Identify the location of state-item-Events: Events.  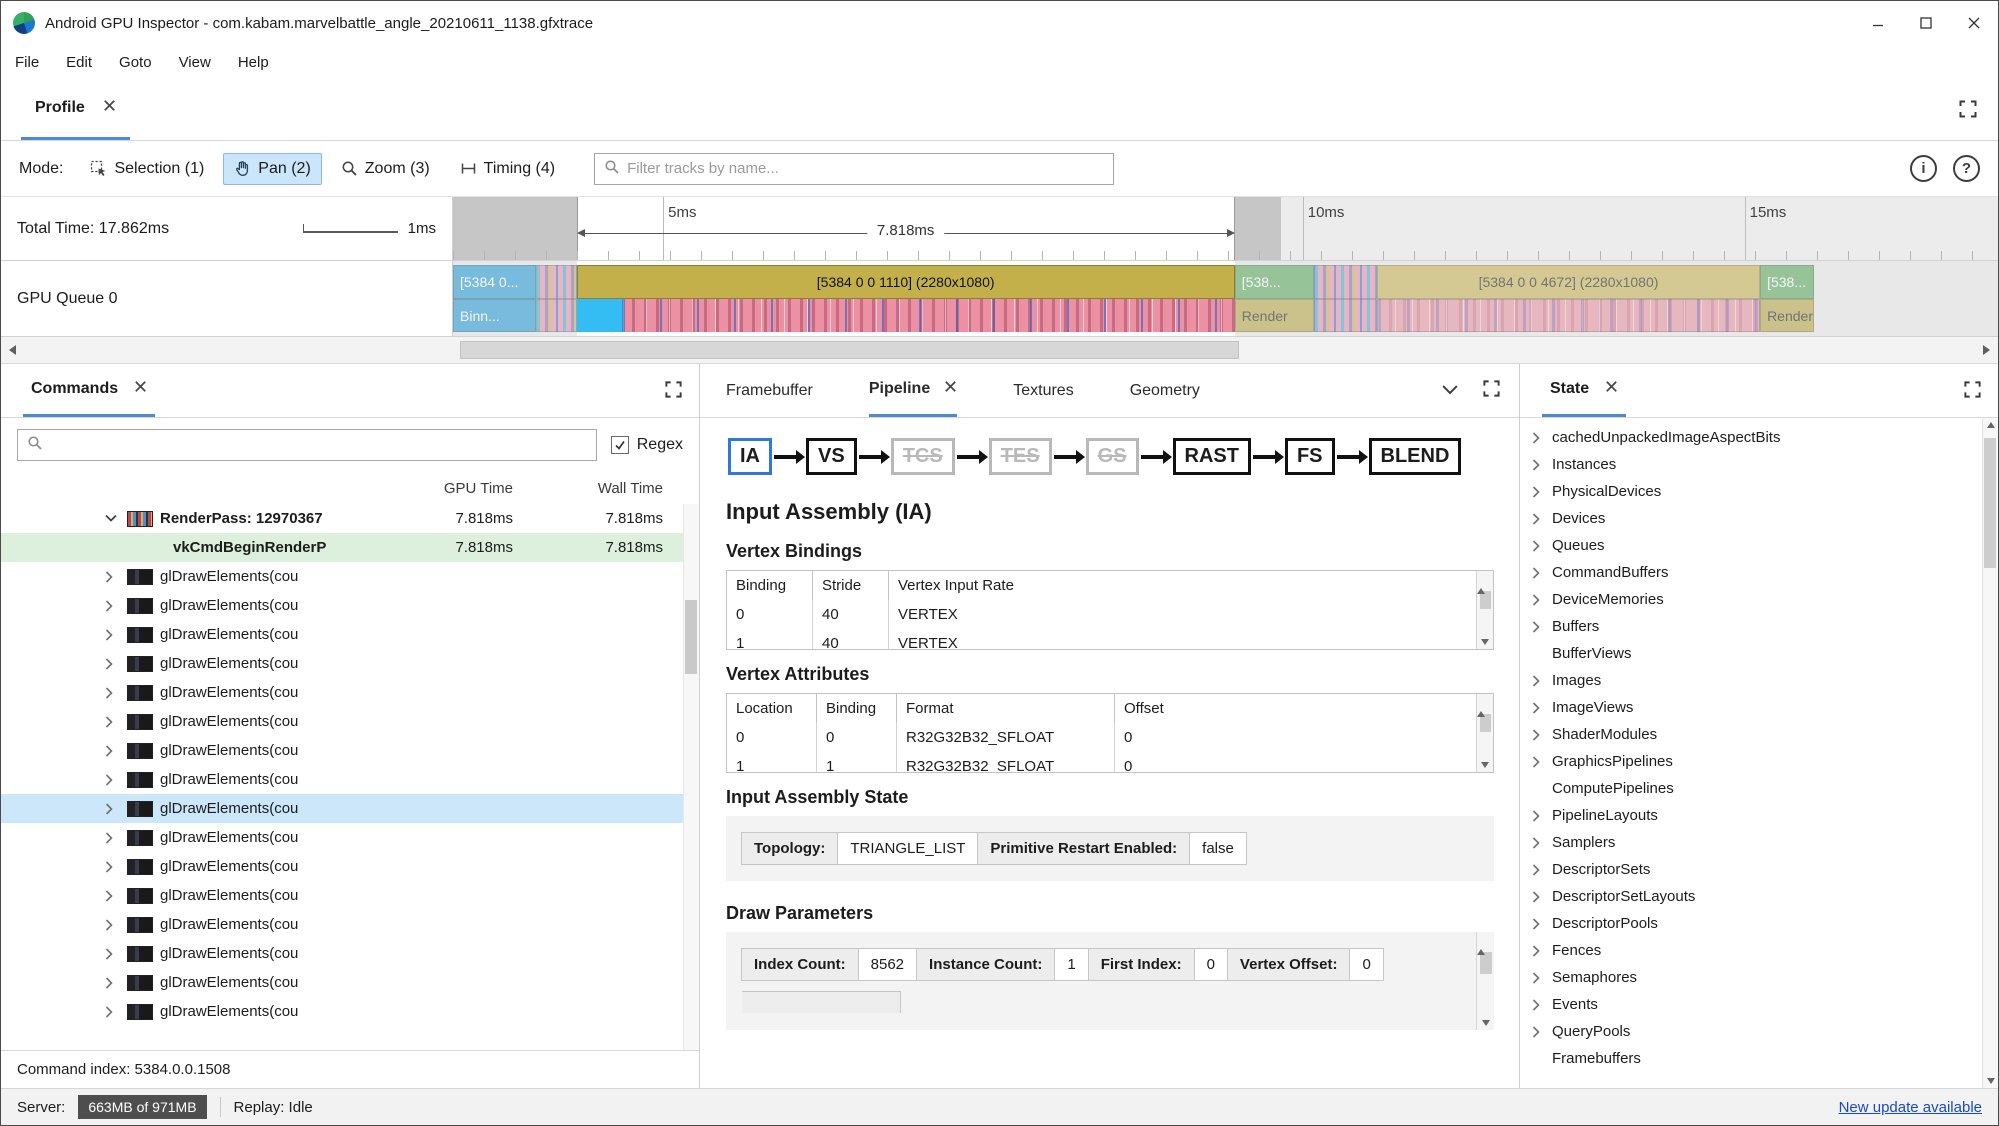
(1759, 1004).